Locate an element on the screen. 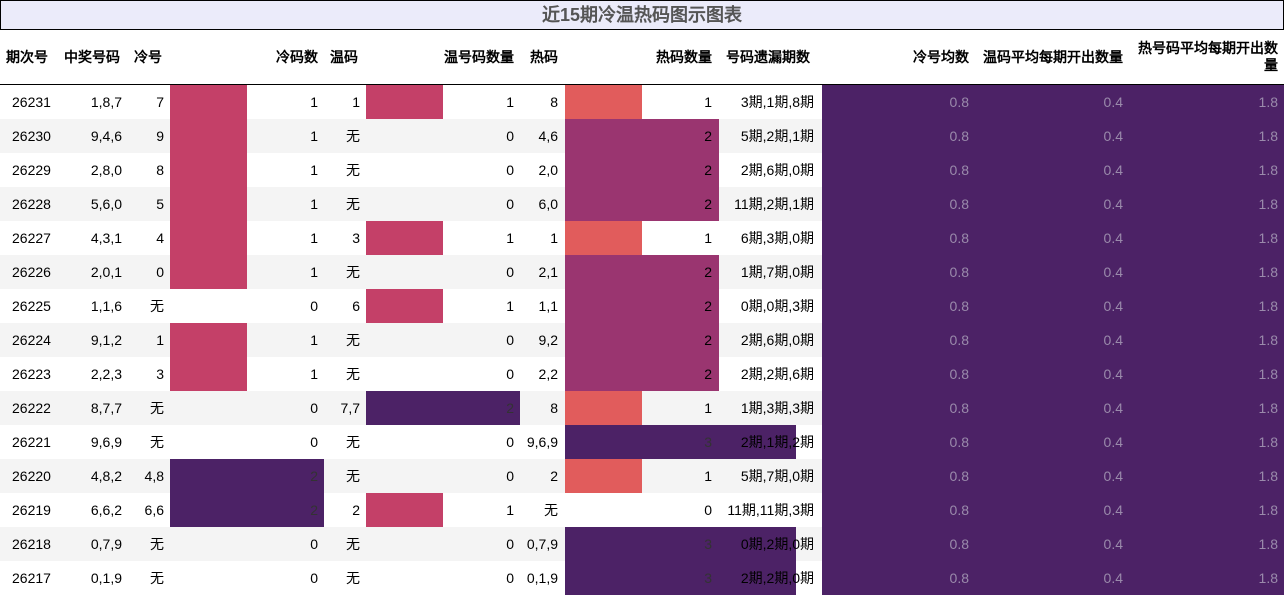 Image resolution: width=1284 pixels, height=596 pixels. cold-numbers: 6,6 is located at coordinates (154, 510).